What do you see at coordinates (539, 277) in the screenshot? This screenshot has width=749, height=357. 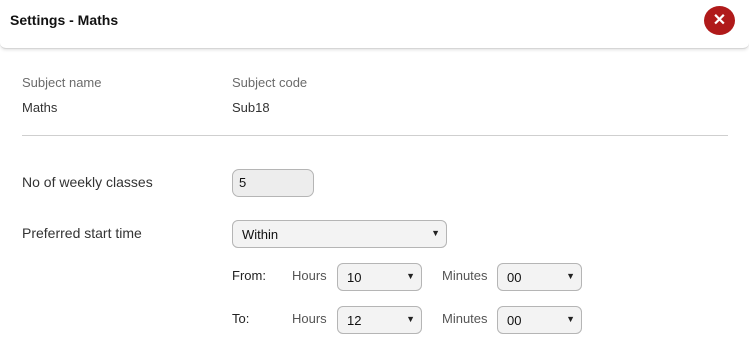 I see `from-minutes-select: 00 ▼` at bounding box center [539, 277].